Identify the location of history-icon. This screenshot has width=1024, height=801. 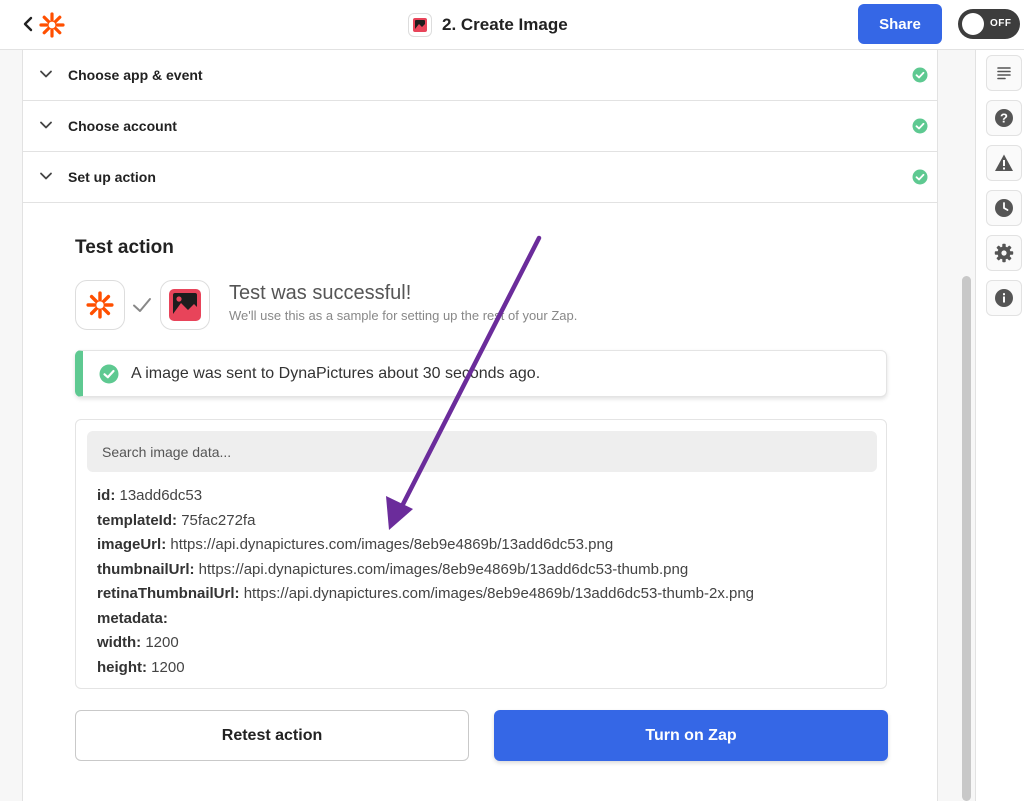
(1004, 208).